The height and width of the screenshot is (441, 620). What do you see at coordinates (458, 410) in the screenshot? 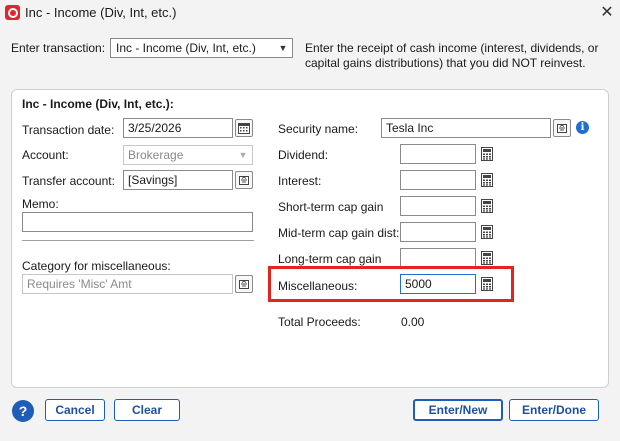
I see `enter-new-button: Enter/New` at bounding box center [458, 410].